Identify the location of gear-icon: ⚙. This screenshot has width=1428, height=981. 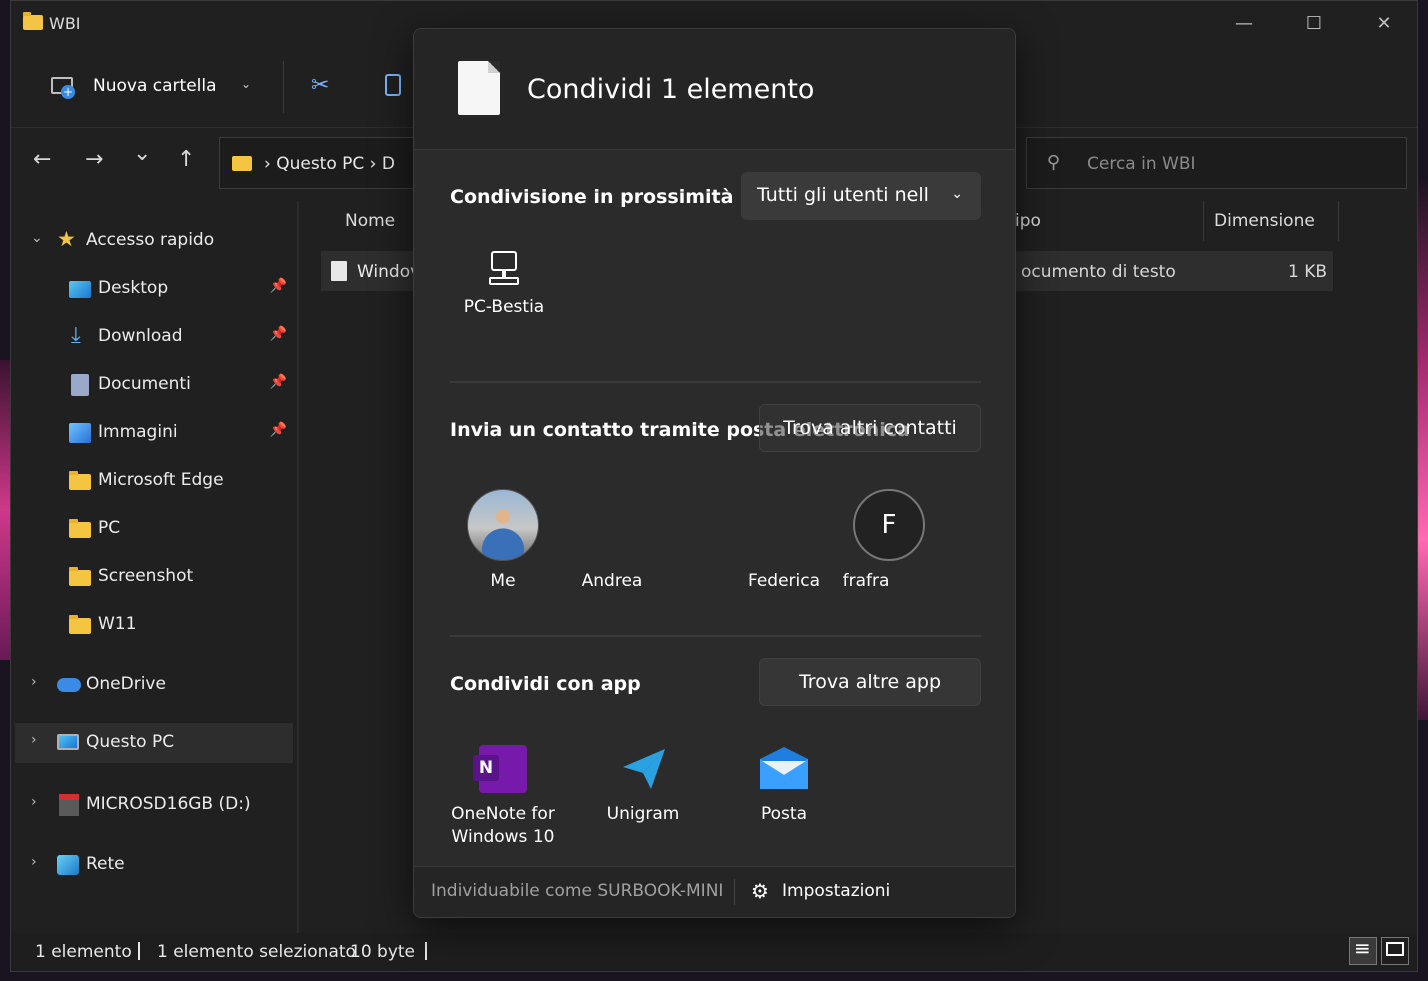
(760, 891).